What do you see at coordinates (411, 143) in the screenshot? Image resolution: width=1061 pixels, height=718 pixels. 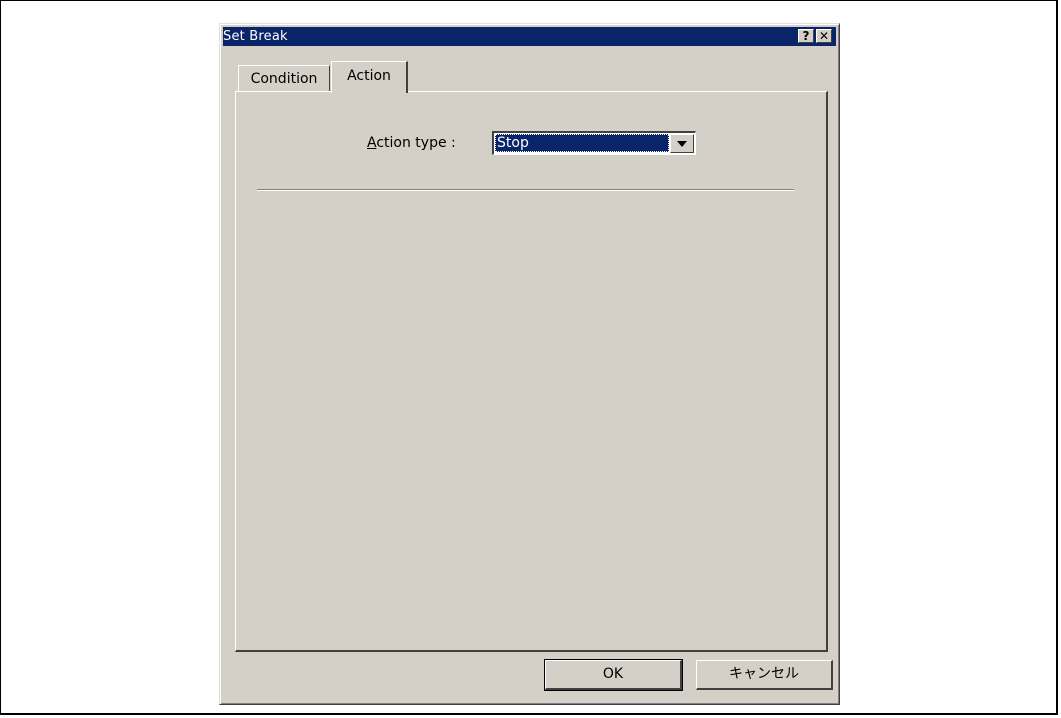 I see `action-type-label: Action type :` at bounding box center [411, 143].